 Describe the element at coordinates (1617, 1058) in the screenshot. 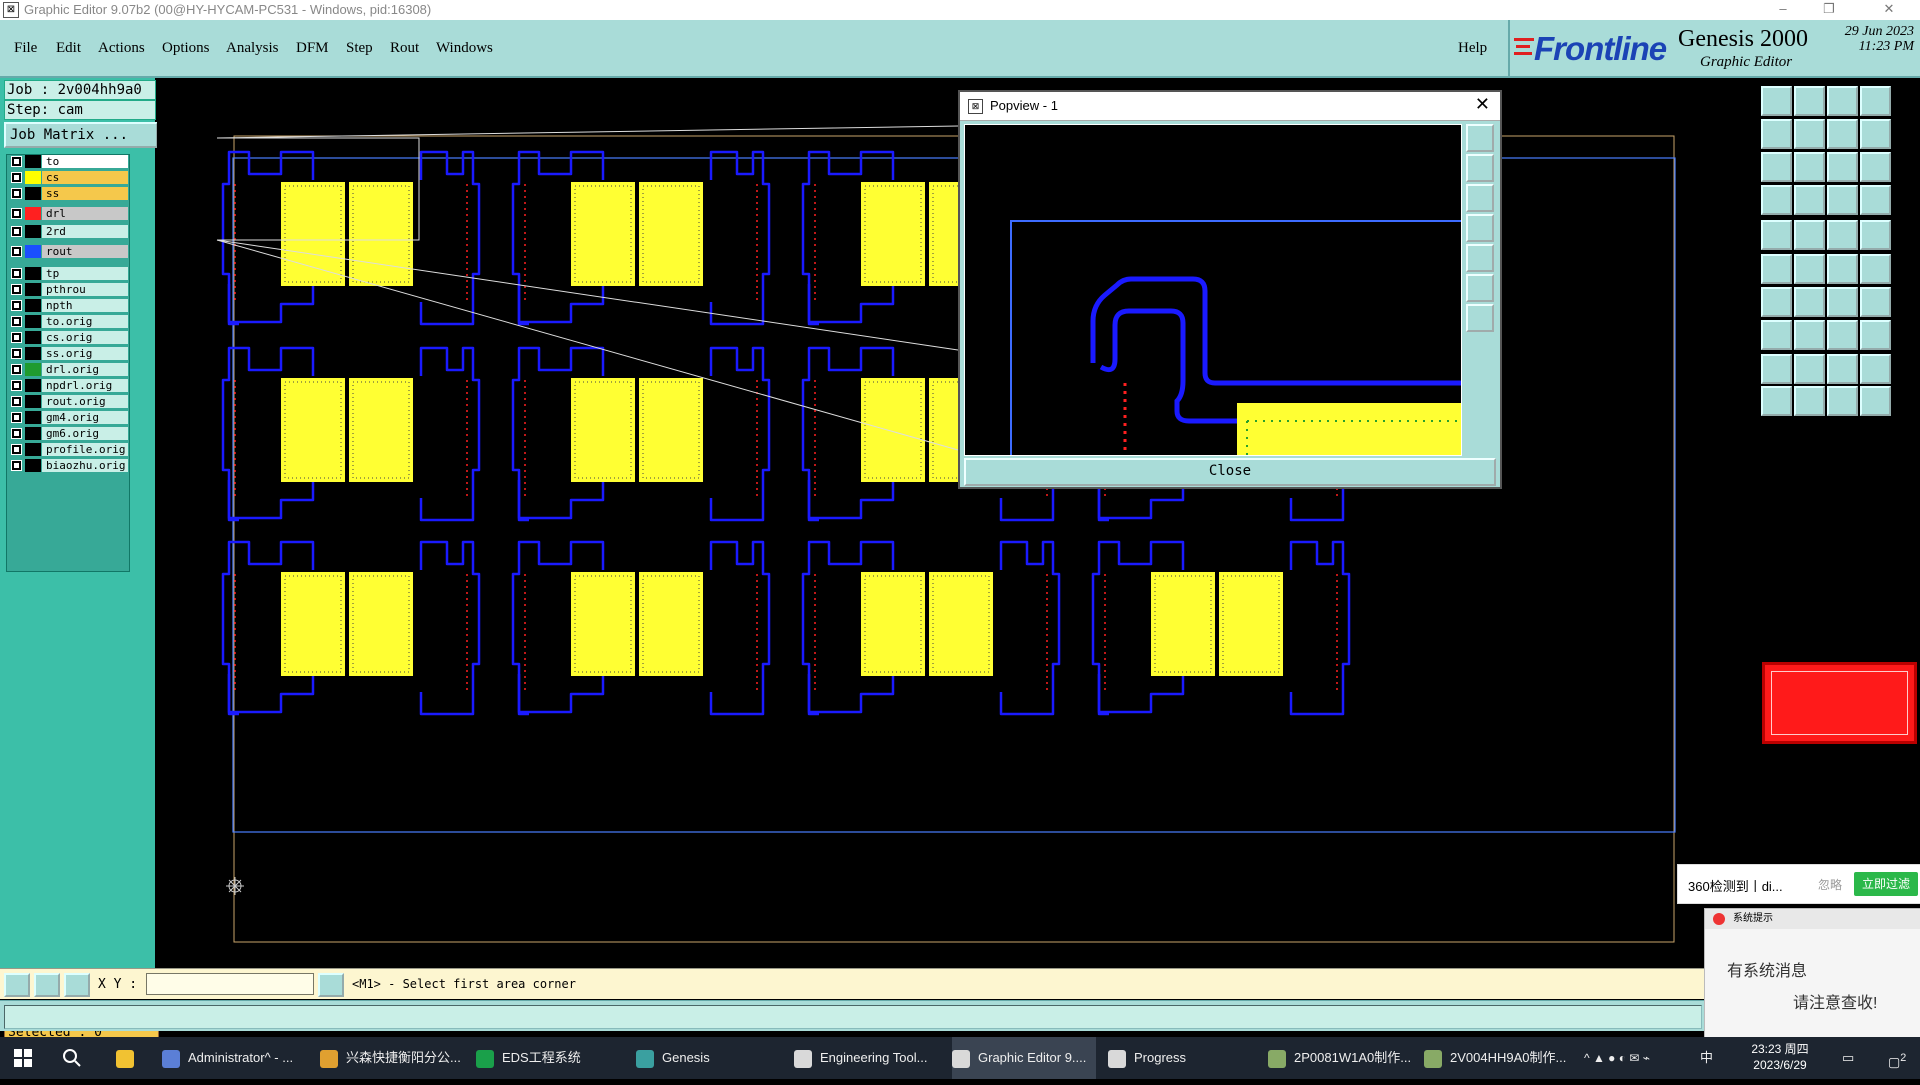

I see `tray-icons: ^ ▲ ● ◐ ✉ ⌁` at that location.